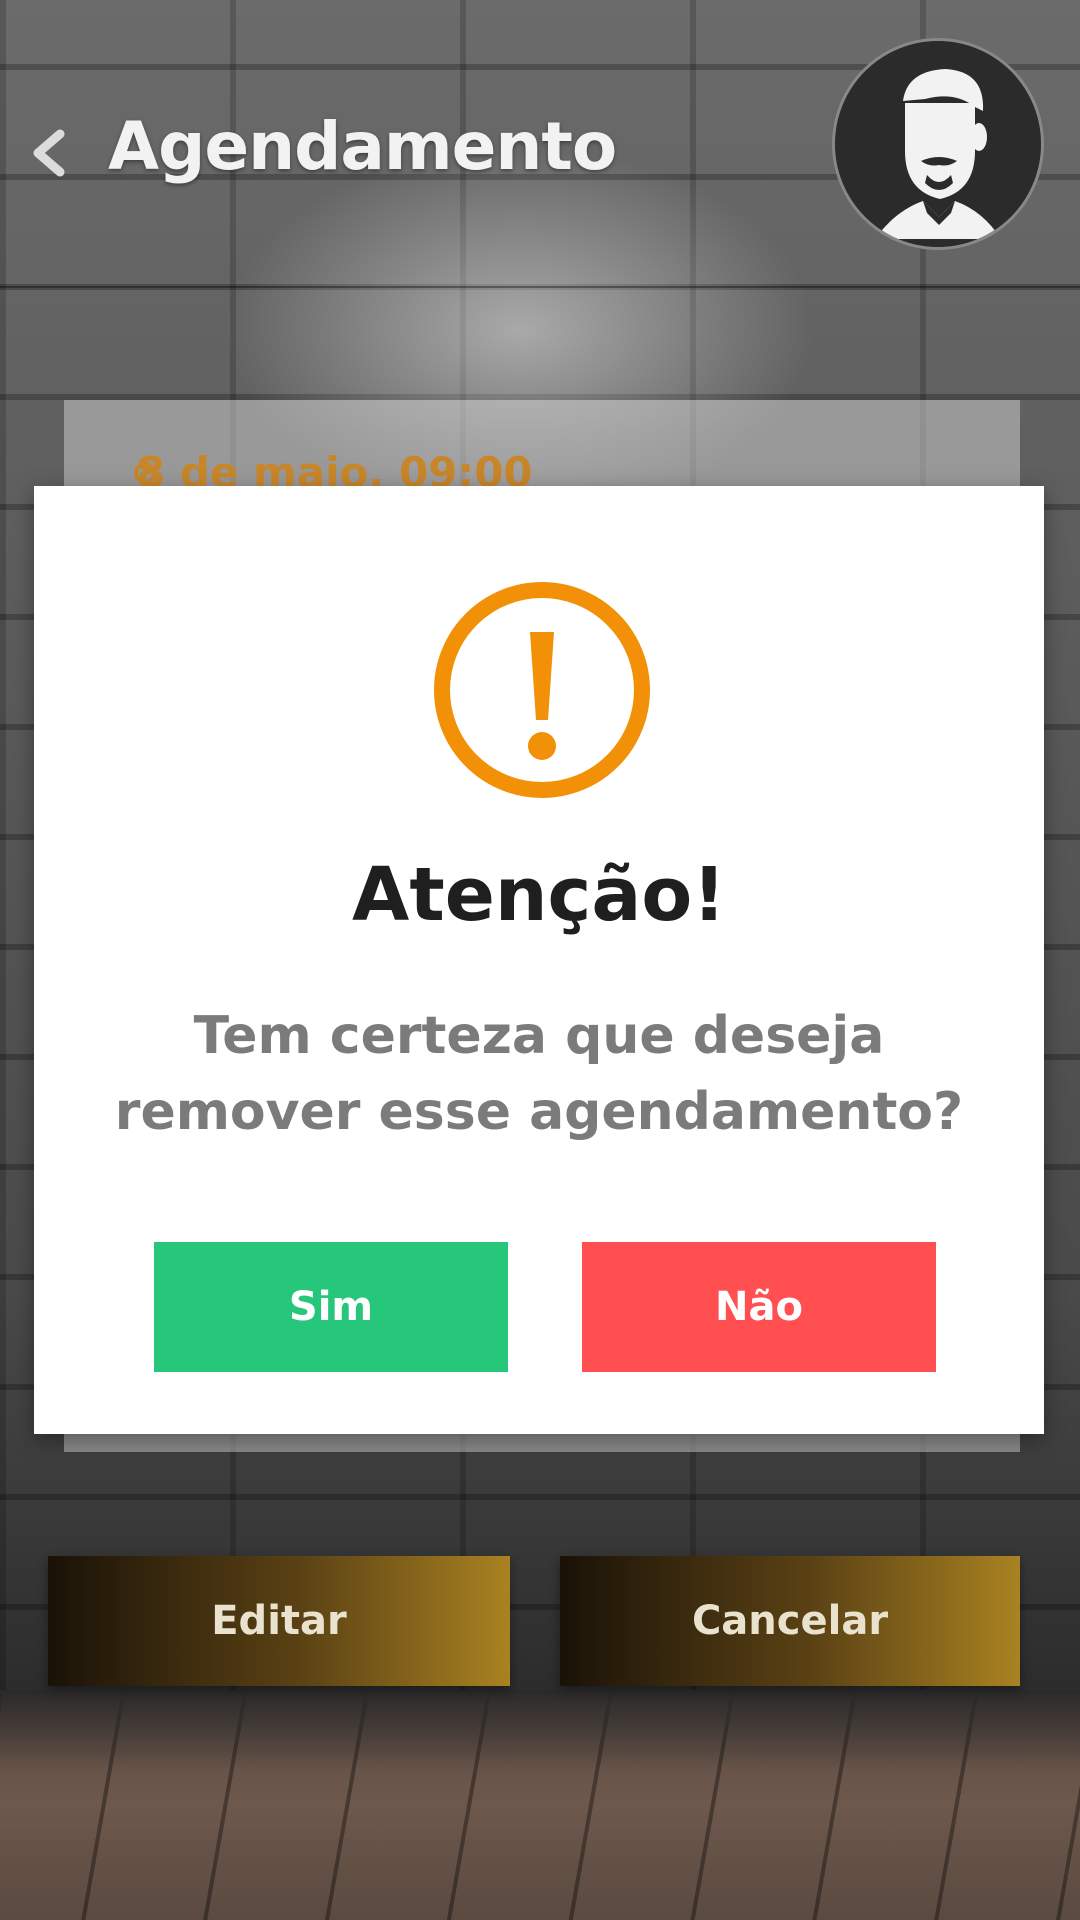 The height and width of the screenshot is (1920, 1080). Describe the element at coordinates (539, 895) in the screenshot. I see `dialog-title: Atenção!` at that location.